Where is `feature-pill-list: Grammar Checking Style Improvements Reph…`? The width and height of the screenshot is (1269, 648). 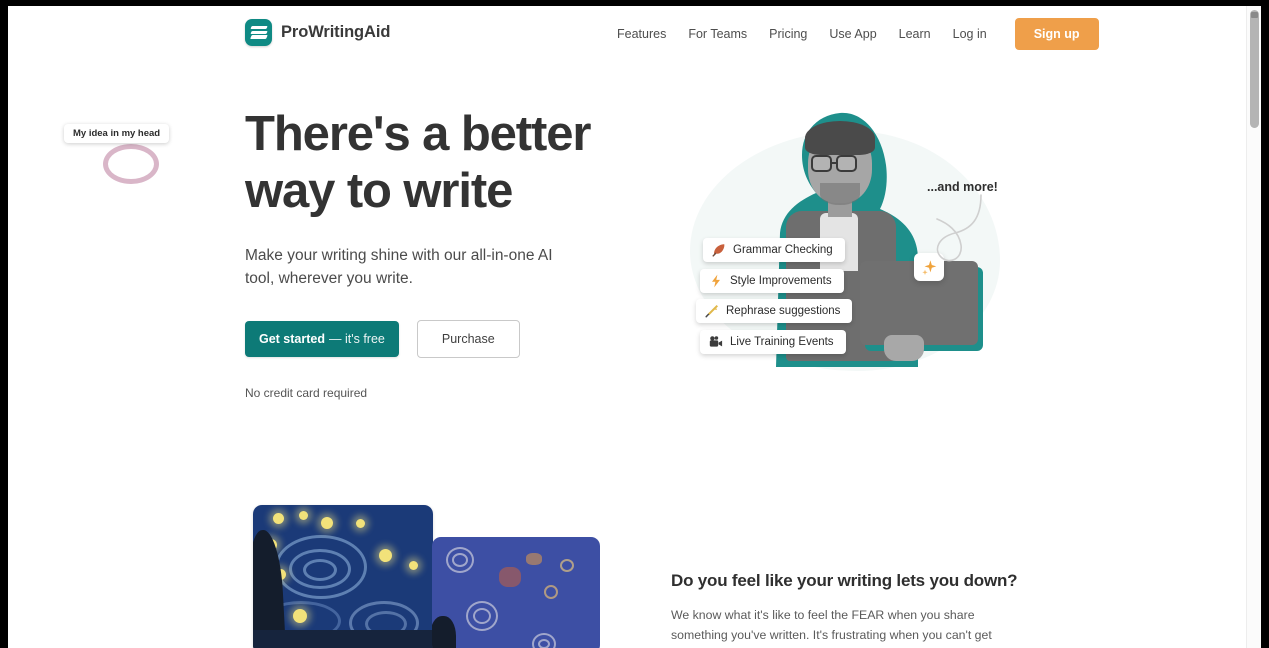
feature-pill-list: Grammar Checking Style Improvements Reph… is located at coordinates (853, 251).